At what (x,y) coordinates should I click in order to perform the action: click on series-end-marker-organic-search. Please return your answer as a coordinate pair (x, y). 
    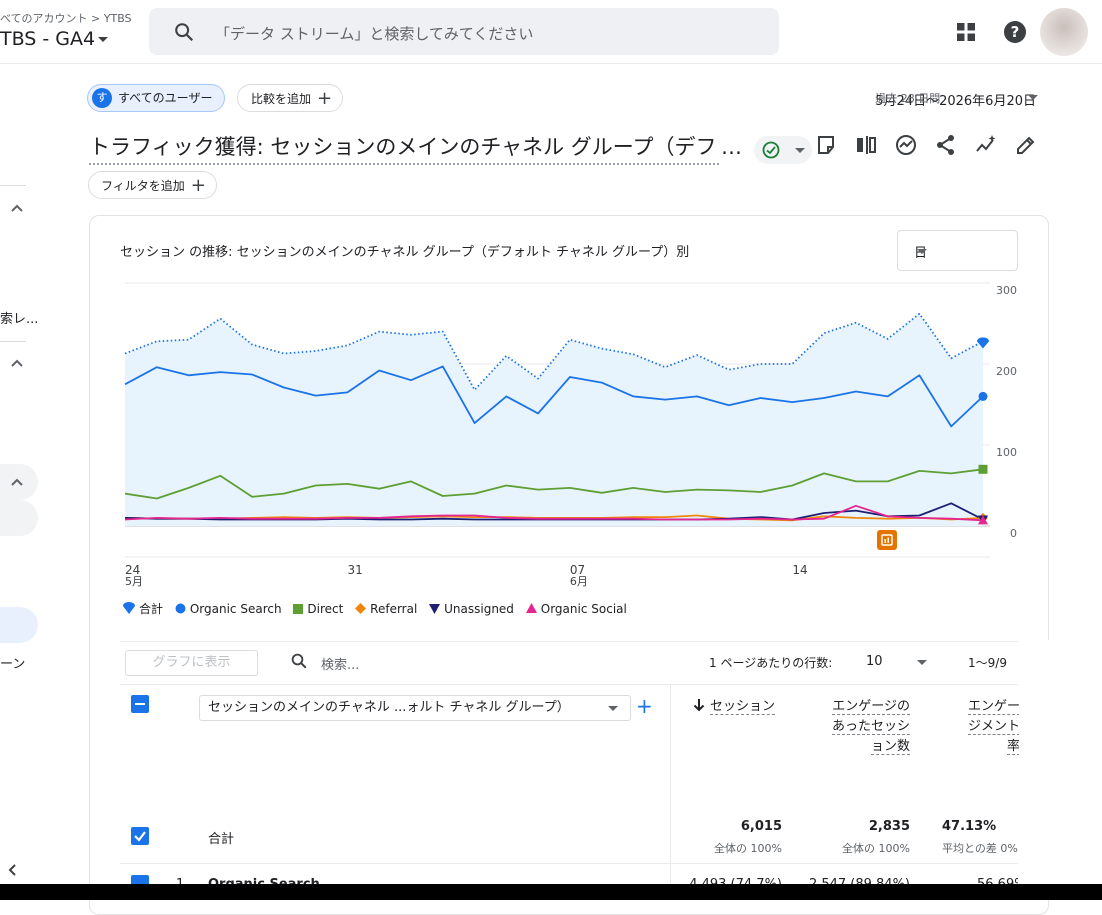
    Looking at the image, I should click on (983, 396).